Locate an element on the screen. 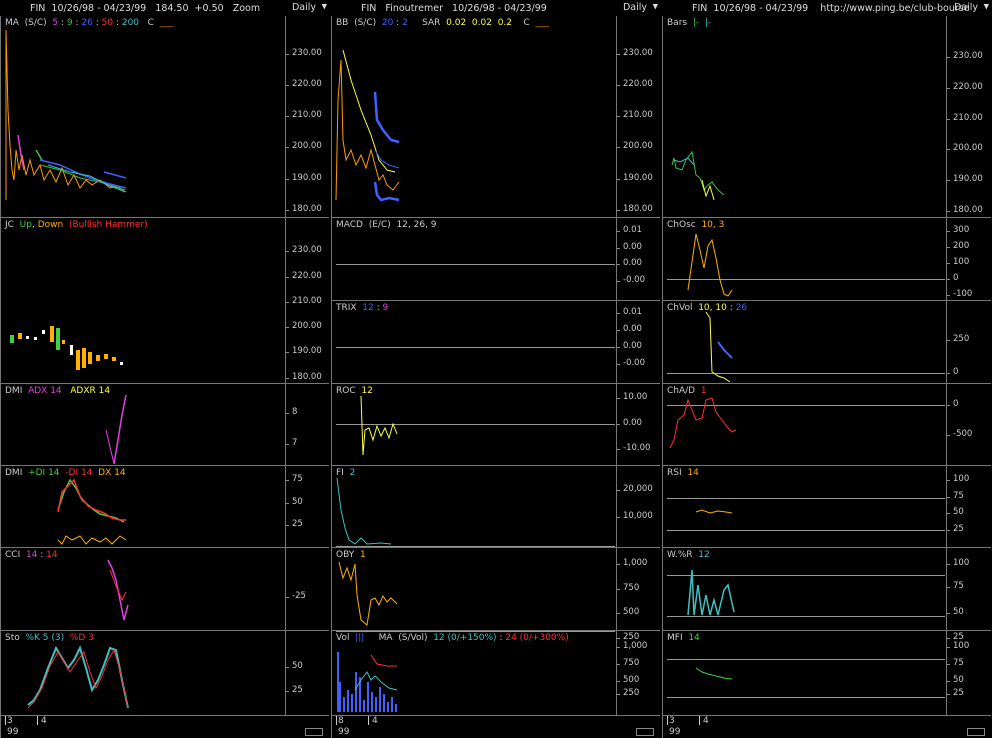  rsi-line is located at coordinates (714, 511).